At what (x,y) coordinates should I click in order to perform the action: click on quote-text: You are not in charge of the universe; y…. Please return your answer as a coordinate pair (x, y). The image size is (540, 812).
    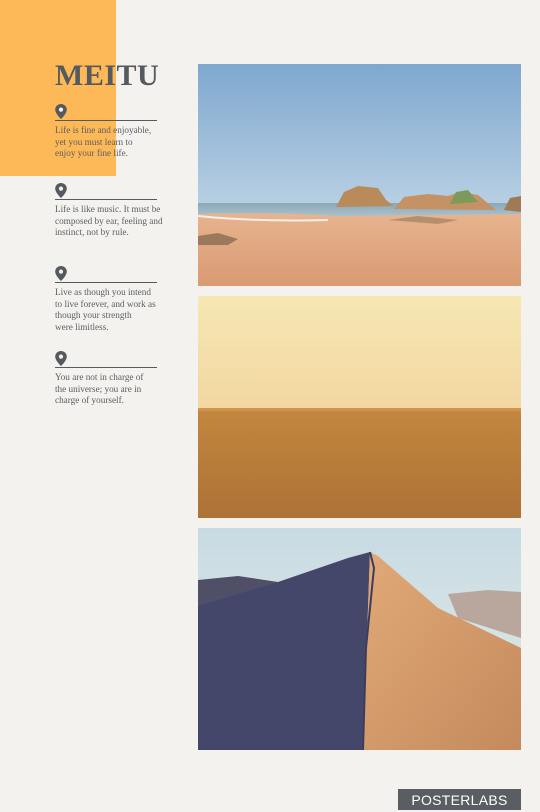
    Looking at the image, I should click on (112, 389).